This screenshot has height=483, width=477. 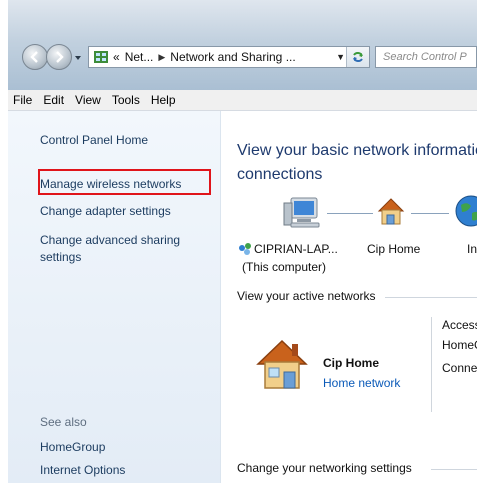 What do you see at coordinates (324, 468) in the screenshot?
I see `change-settings-heading: Change your networking settings` at bounding box center [324, 468].